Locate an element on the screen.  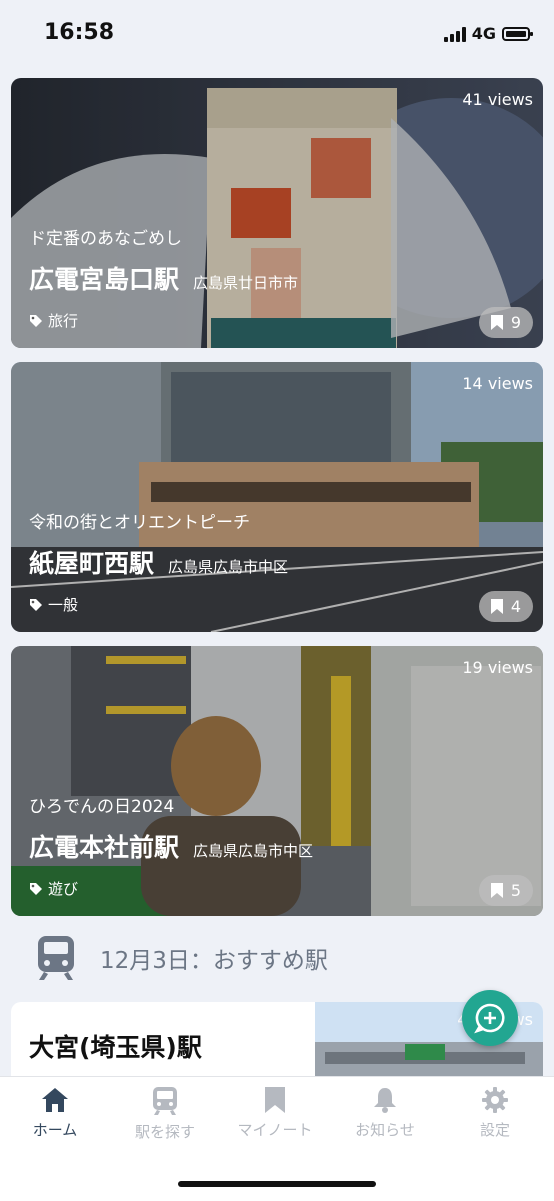
battery-icon is located at coordinates (517, 33).